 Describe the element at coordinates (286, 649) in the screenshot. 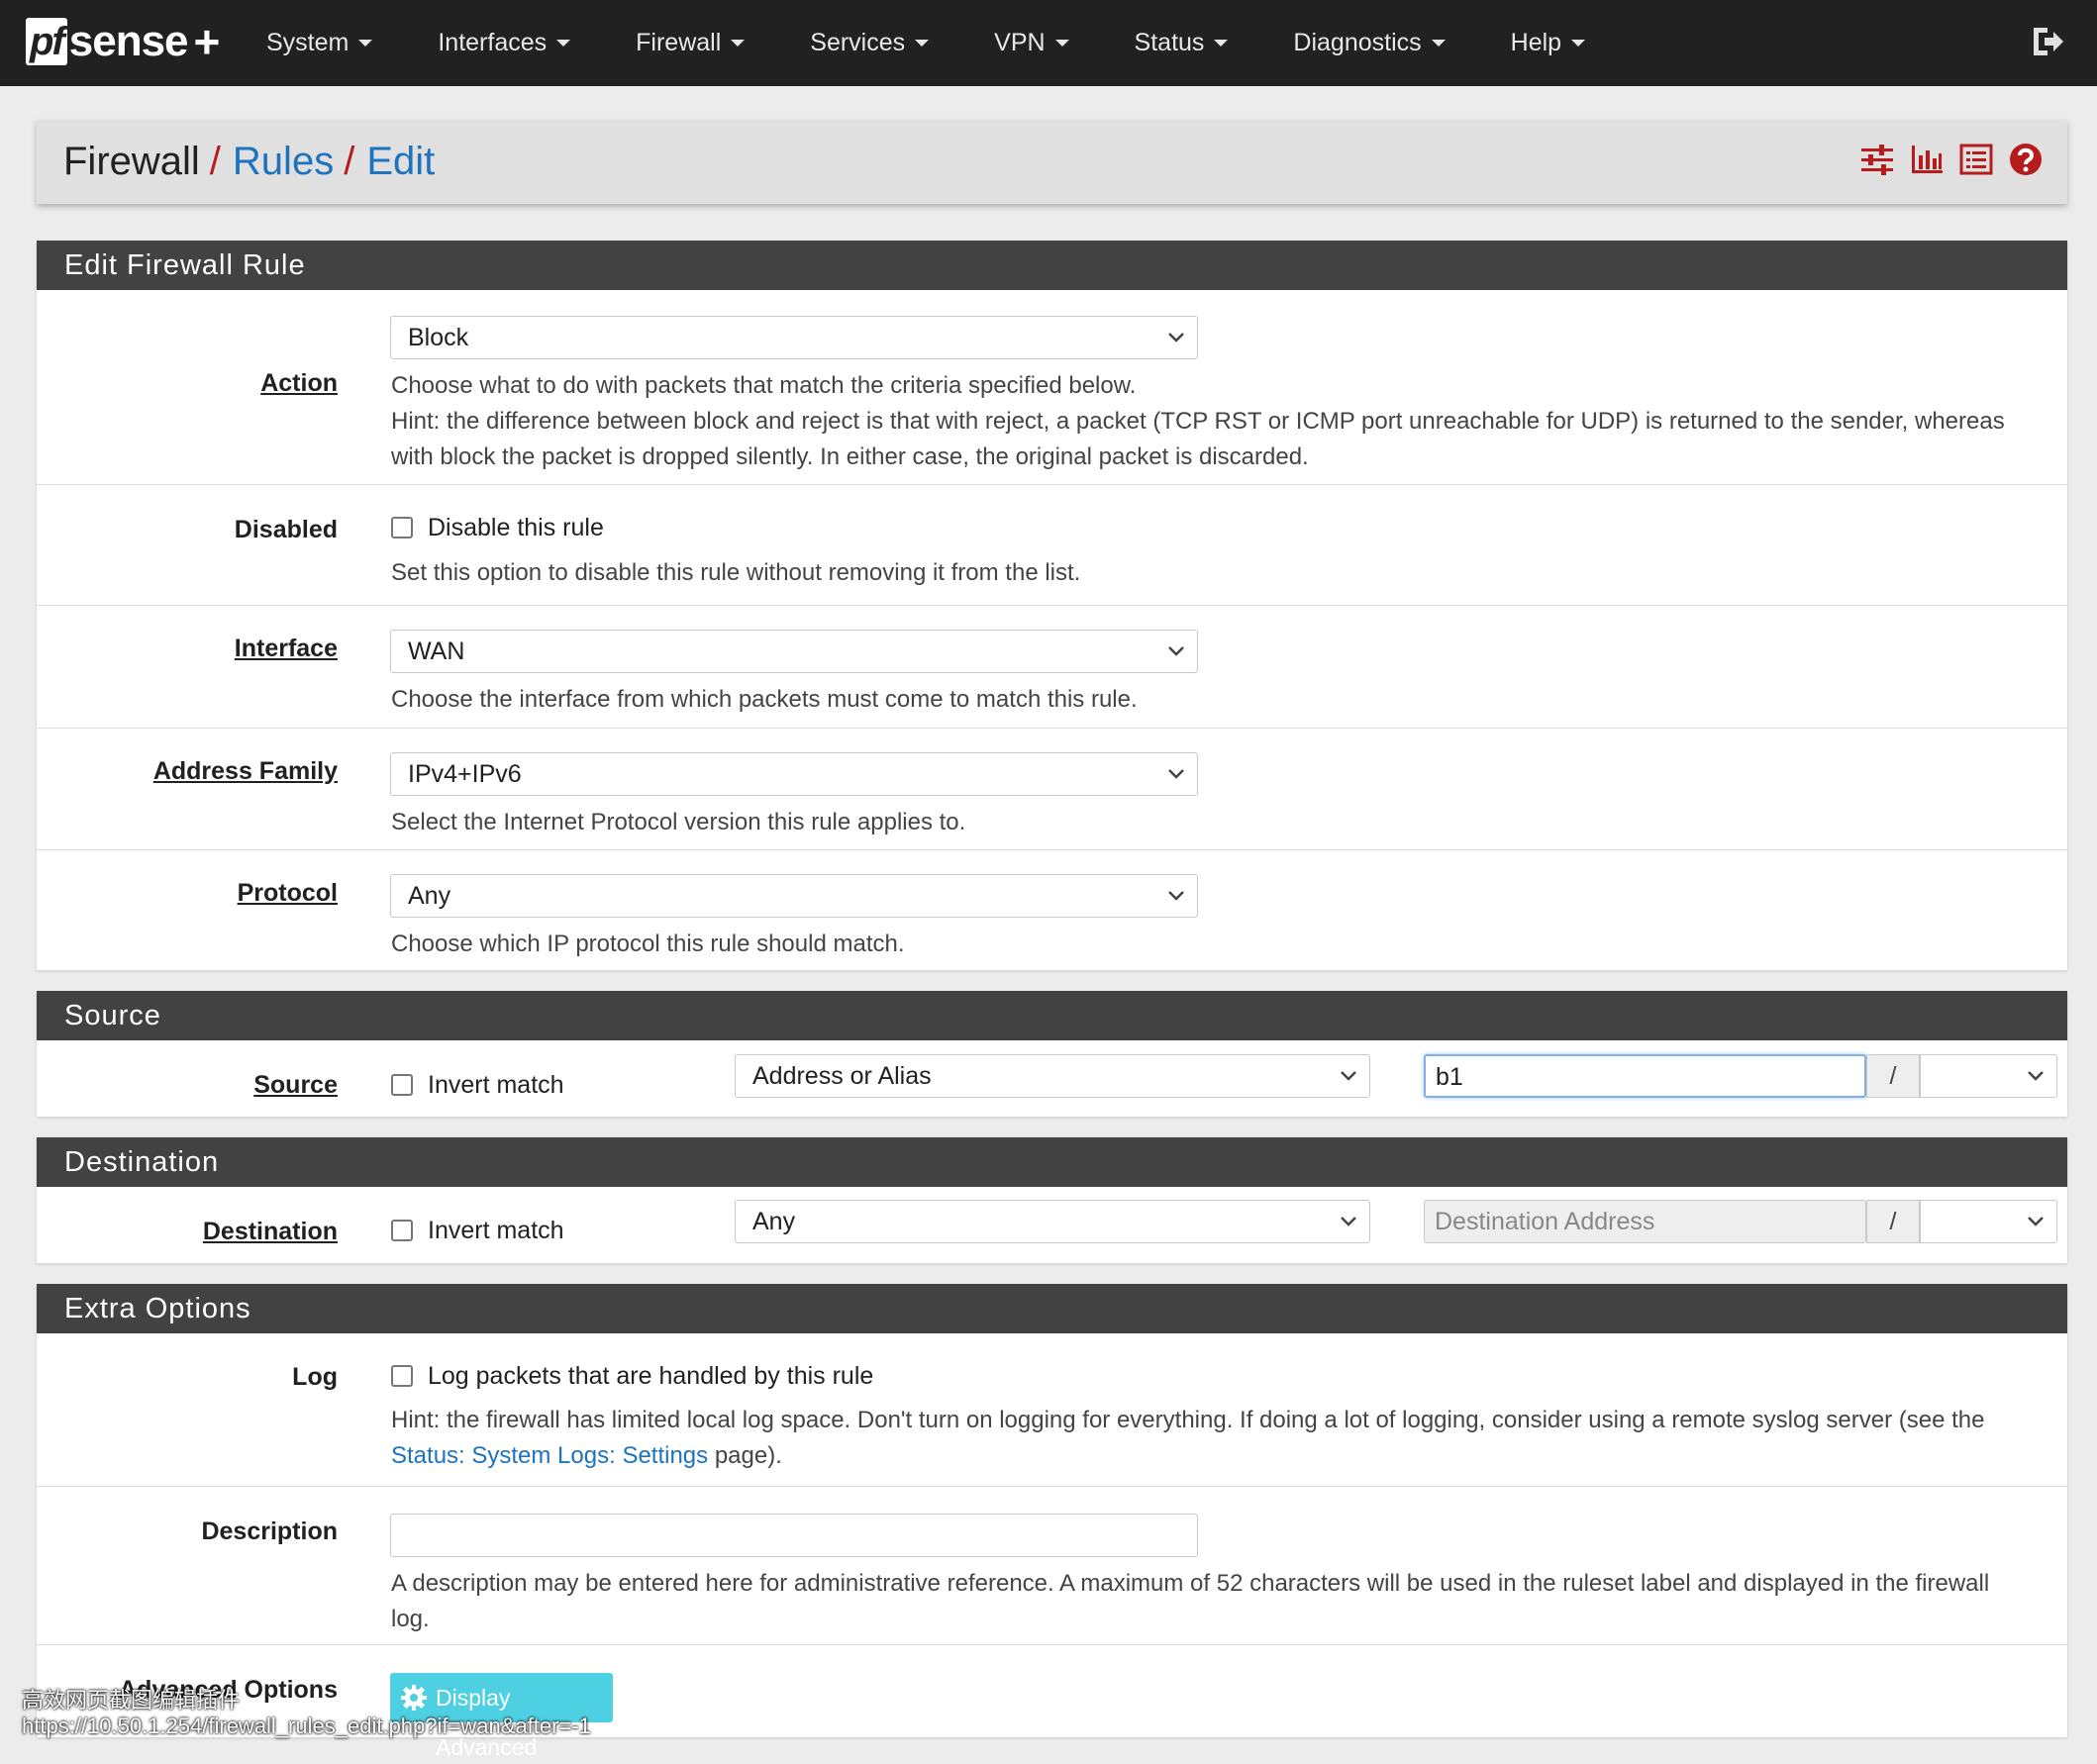

I see `interface-label: Interface` at that location.